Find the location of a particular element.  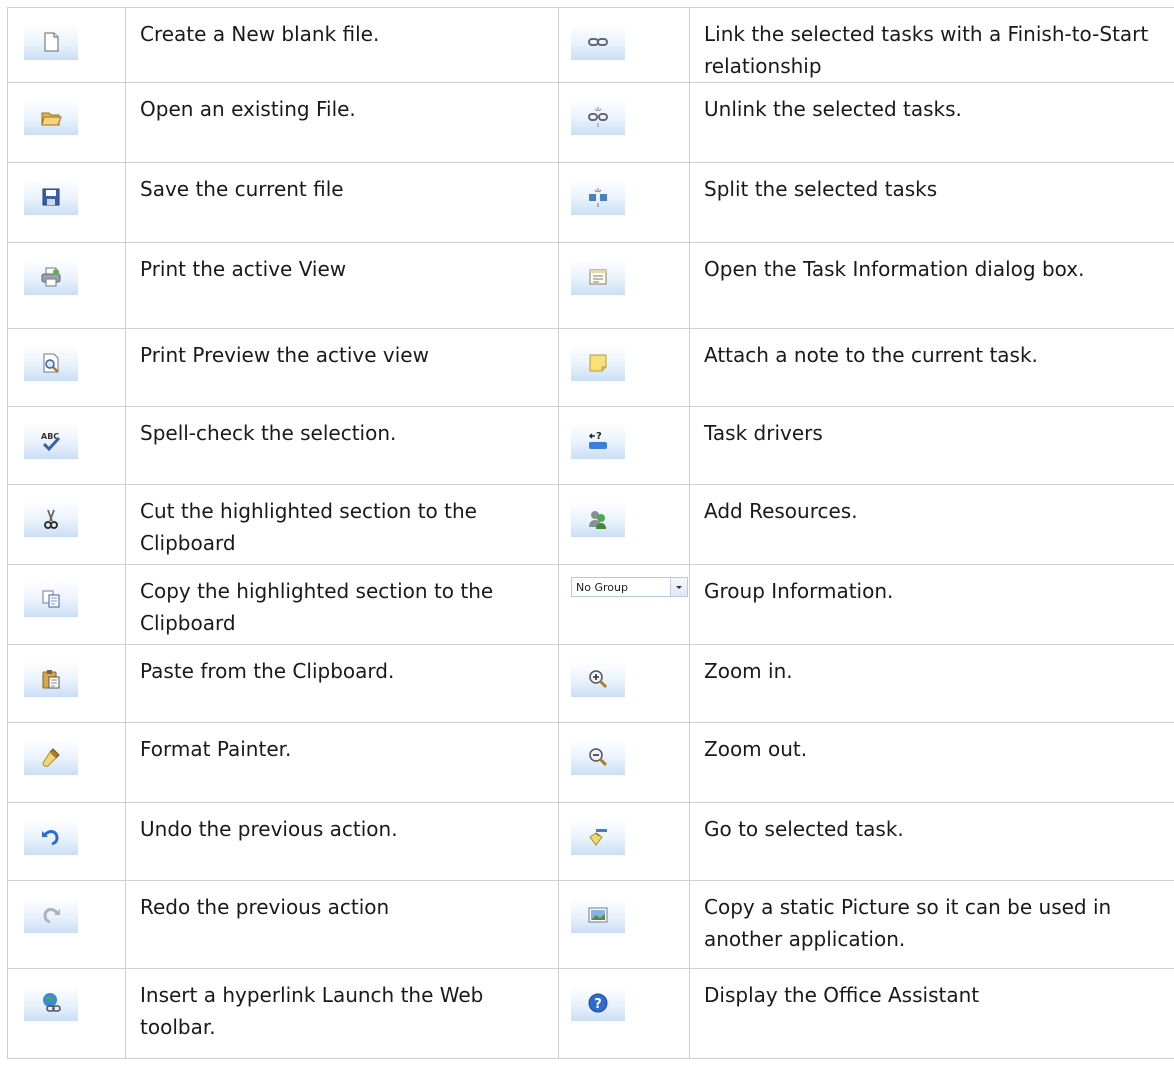

table-cell-description: Open the Task Information dialog box. is located at coordinates (931, 285).